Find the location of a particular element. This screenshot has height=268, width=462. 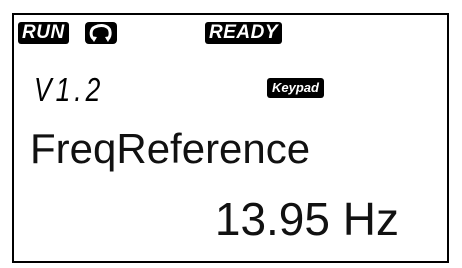

parameter-name: FreqReference is located at coordinates (170, 148).